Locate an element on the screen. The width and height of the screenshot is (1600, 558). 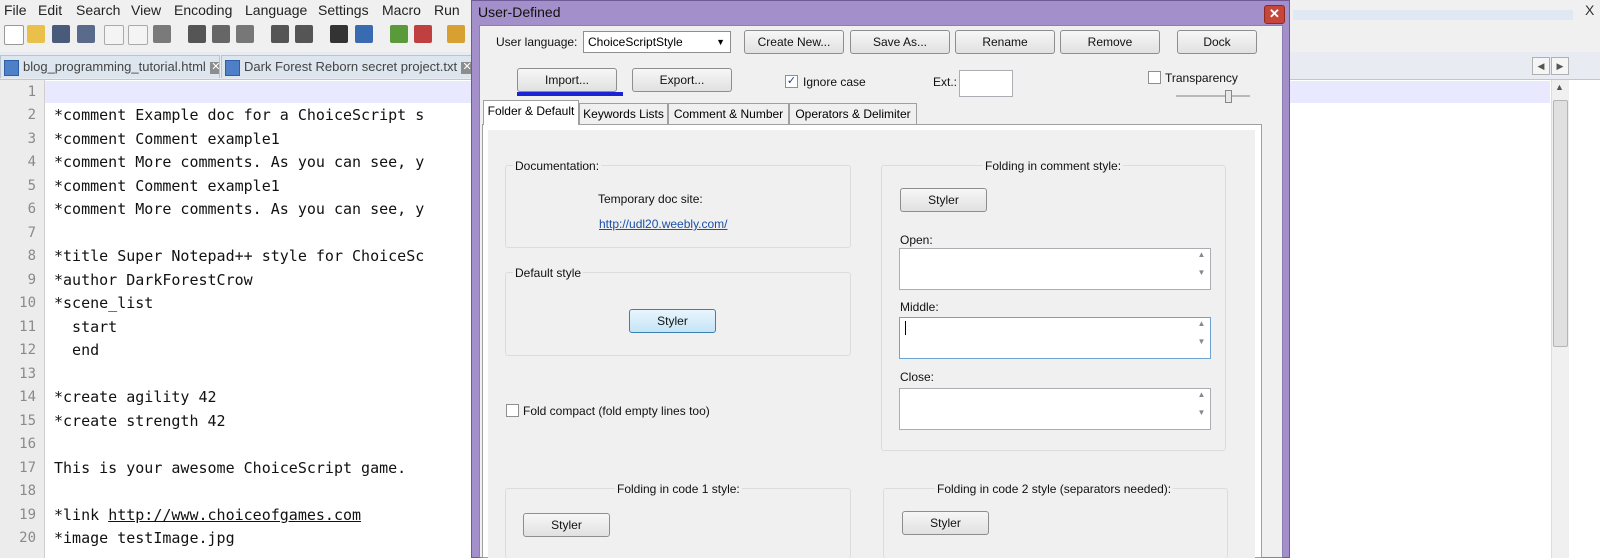
dock-button: Dock is located at coordinates (1217, 42).